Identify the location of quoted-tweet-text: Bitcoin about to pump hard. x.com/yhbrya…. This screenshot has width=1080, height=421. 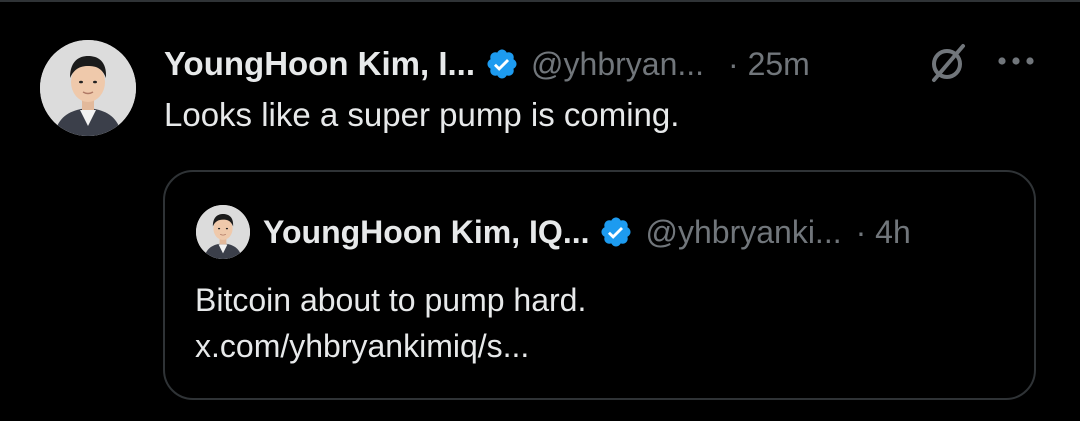
(390, 323).